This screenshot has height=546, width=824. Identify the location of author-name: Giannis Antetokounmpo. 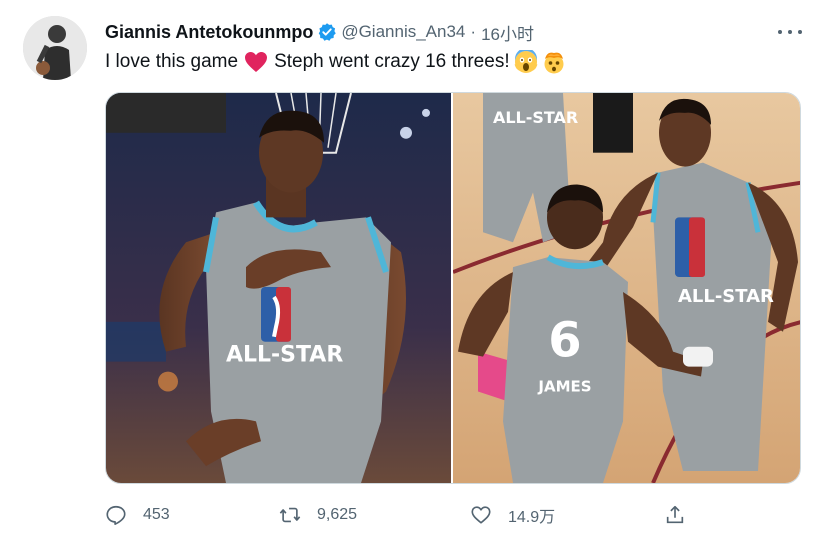
(209, 32).